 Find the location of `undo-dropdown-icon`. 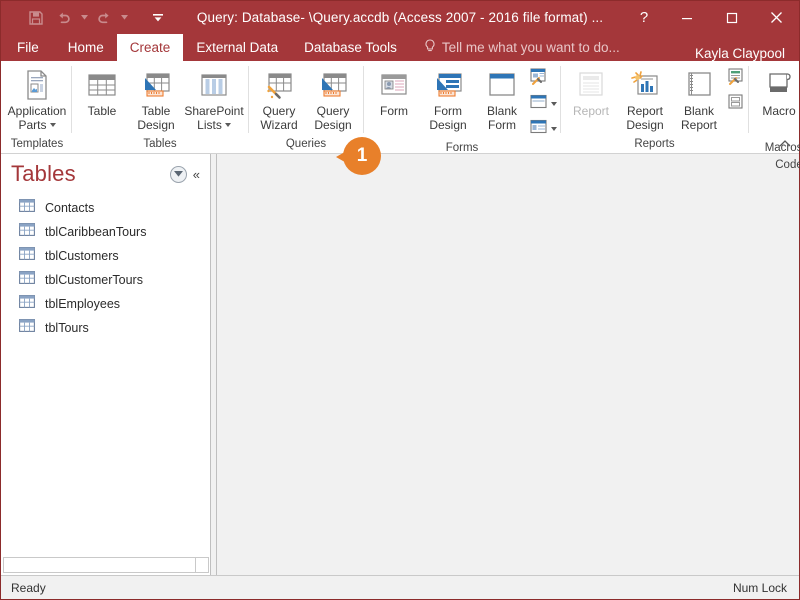

undo-dropdown-icon is located at coordinates (84, 18).